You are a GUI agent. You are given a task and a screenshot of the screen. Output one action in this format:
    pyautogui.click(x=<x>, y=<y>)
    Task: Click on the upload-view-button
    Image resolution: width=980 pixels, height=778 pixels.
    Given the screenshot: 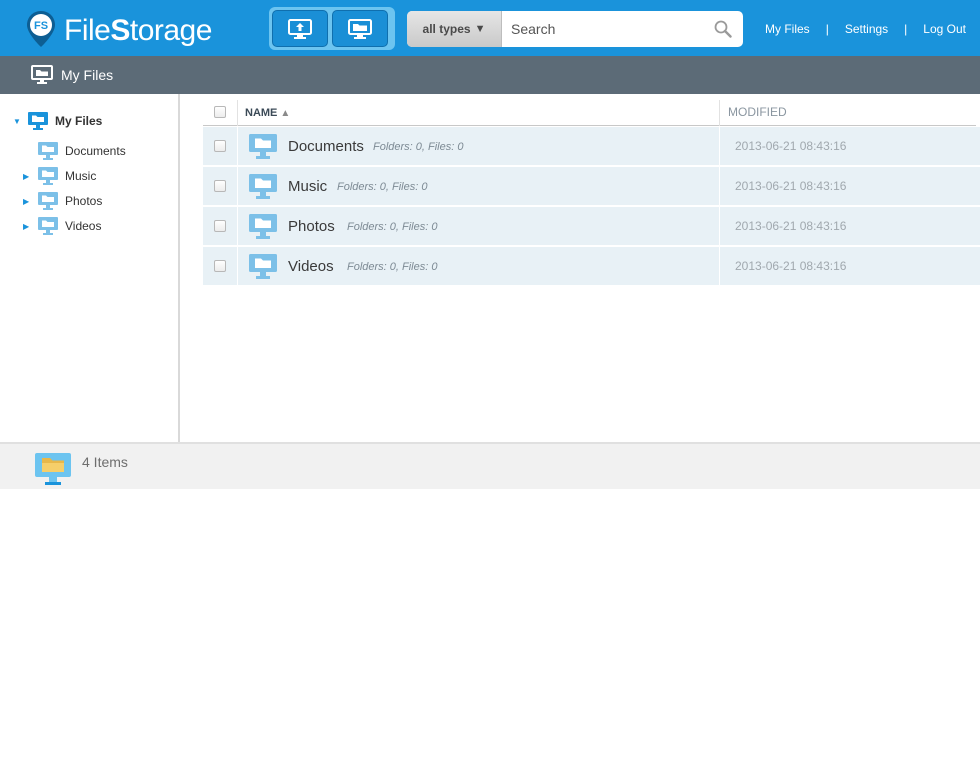 What is the action you would take?
    pyautogui.click(x=300, y=28)
    